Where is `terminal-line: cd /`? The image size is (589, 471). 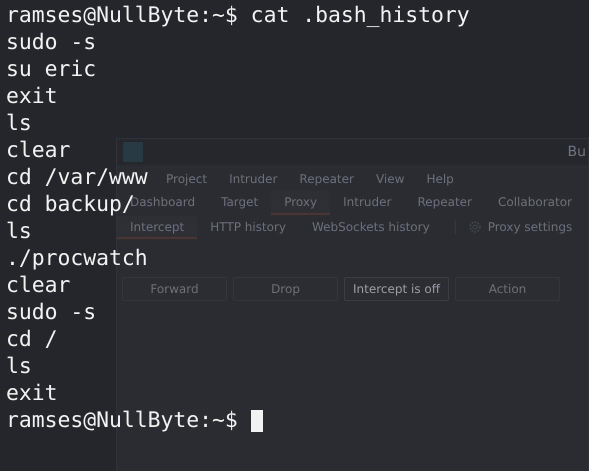
terminal-line: cd / is located at coordinates (32, 339).